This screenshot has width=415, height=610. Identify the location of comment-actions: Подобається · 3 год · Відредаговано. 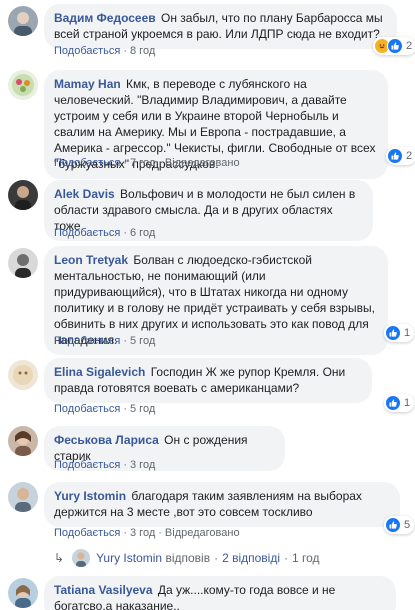
(147, 533).